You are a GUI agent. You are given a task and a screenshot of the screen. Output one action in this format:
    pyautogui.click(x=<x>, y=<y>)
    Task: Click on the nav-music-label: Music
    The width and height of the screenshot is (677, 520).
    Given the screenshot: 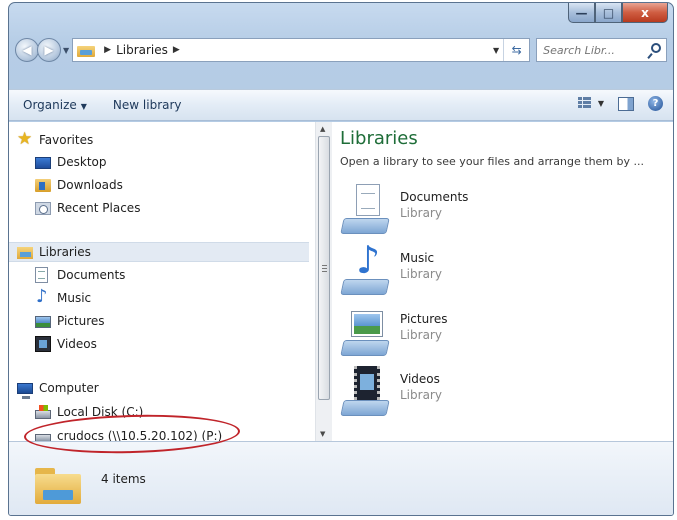 What is the action you would take?
    pyautogui.click(x=74, y=298)
    